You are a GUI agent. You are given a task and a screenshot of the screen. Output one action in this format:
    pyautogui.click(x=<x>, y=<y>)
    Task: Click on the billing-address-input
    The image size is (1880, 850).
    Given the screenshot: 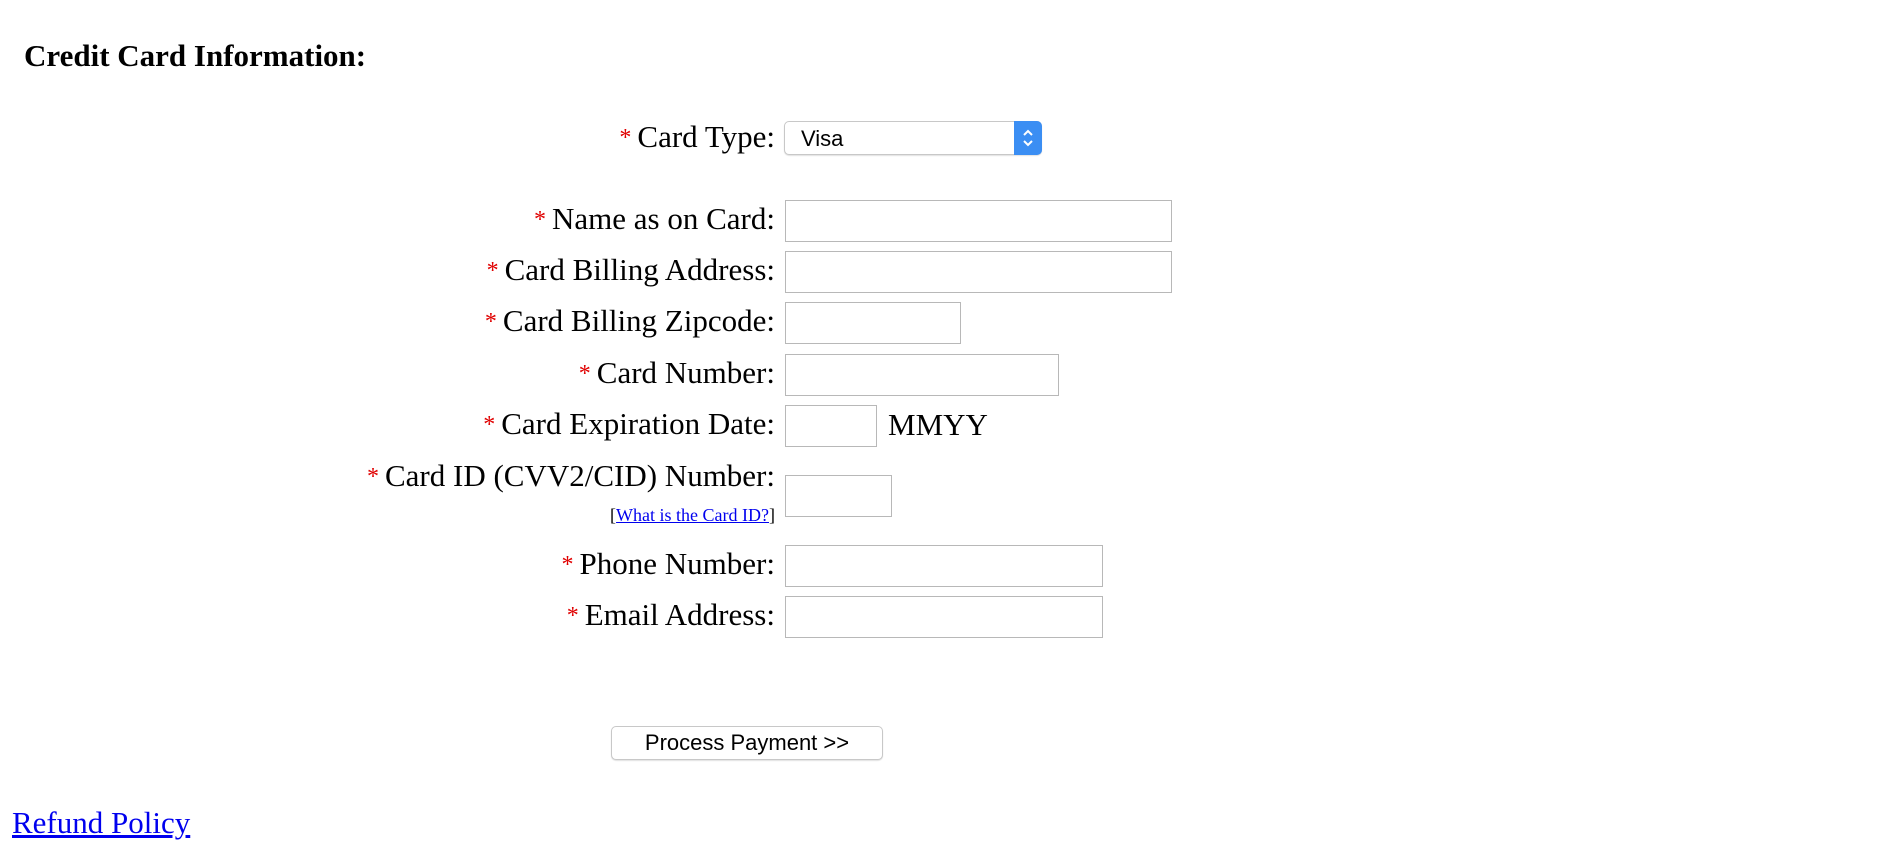 What is the action you would take?
    pyautogui.click(x=978, y=272)
    